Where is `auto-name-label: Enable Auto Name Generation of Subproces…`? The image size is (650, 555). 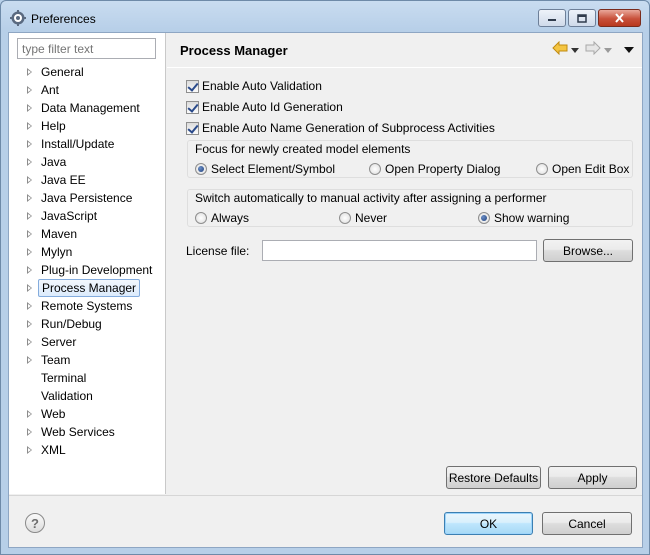
auto-name-label: Enable Auto Name Generation of Subproces… is located at coordinates (348, 128).